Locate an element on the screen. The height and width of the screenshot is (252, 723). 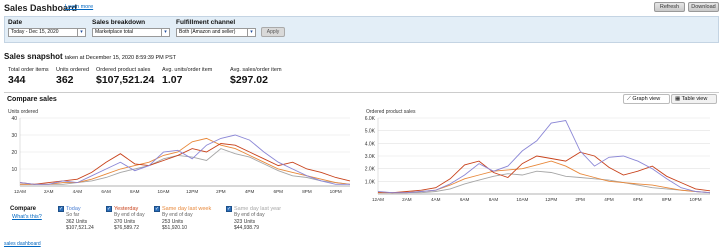
checkbox-same-day-last-week: ✓ is located at coordinates (157, 209).